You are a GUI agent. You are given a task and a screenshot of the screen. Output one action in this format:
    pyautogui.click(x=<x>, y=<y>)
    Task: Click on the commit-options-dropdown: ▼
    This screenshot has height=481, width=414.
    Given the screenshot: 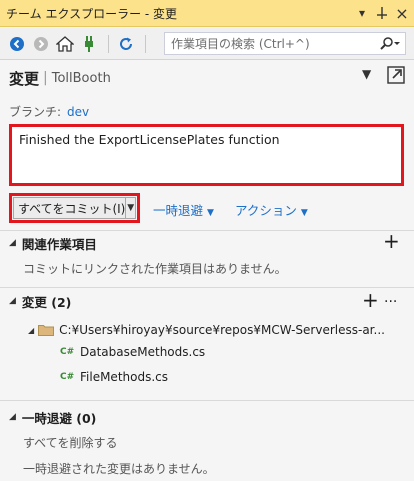 What is the action you would take?
    pyautogui.click(x=130, y=208)
    